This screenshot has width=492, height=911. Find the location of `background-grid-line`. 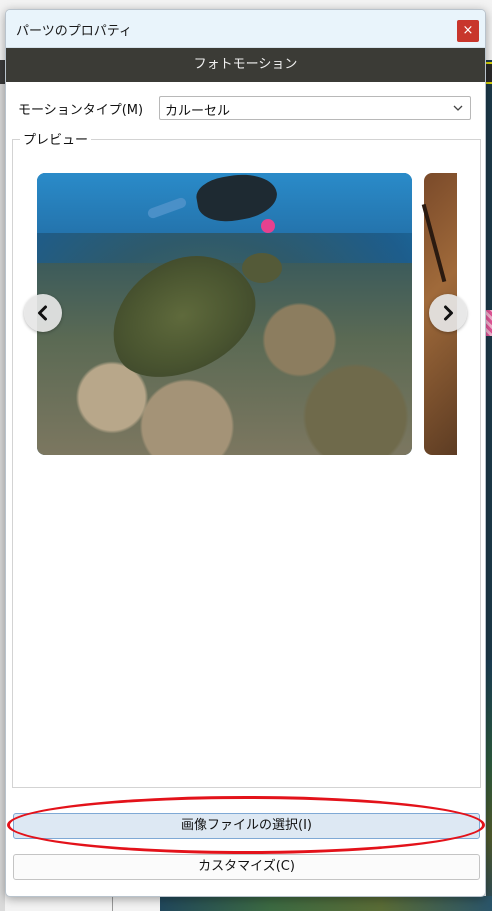

background-grid-line is located at coordinates (112, 903).